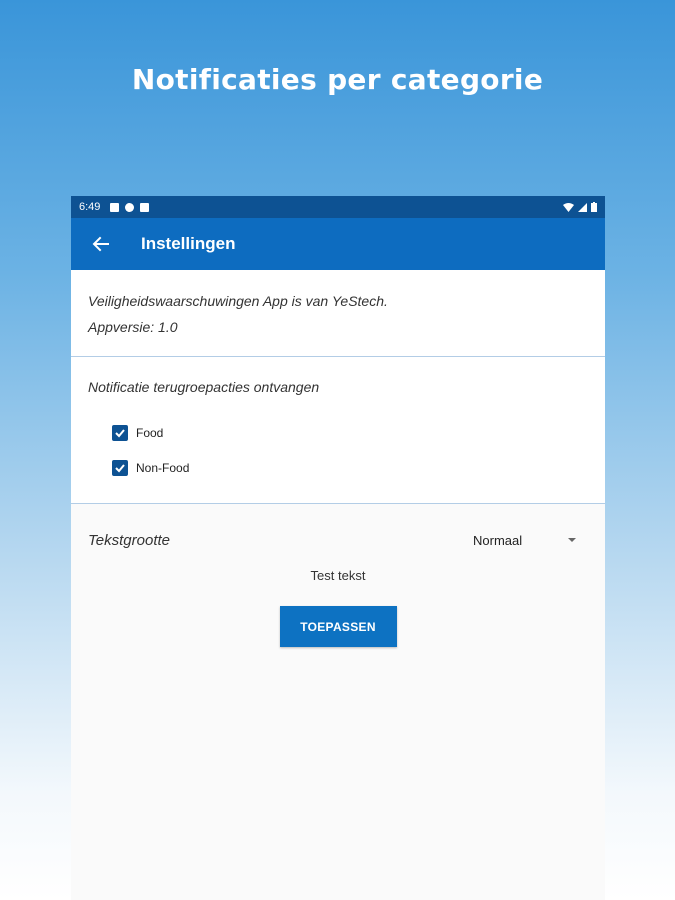  I want to click on app-bar: Instellingen, so click(338, 244).